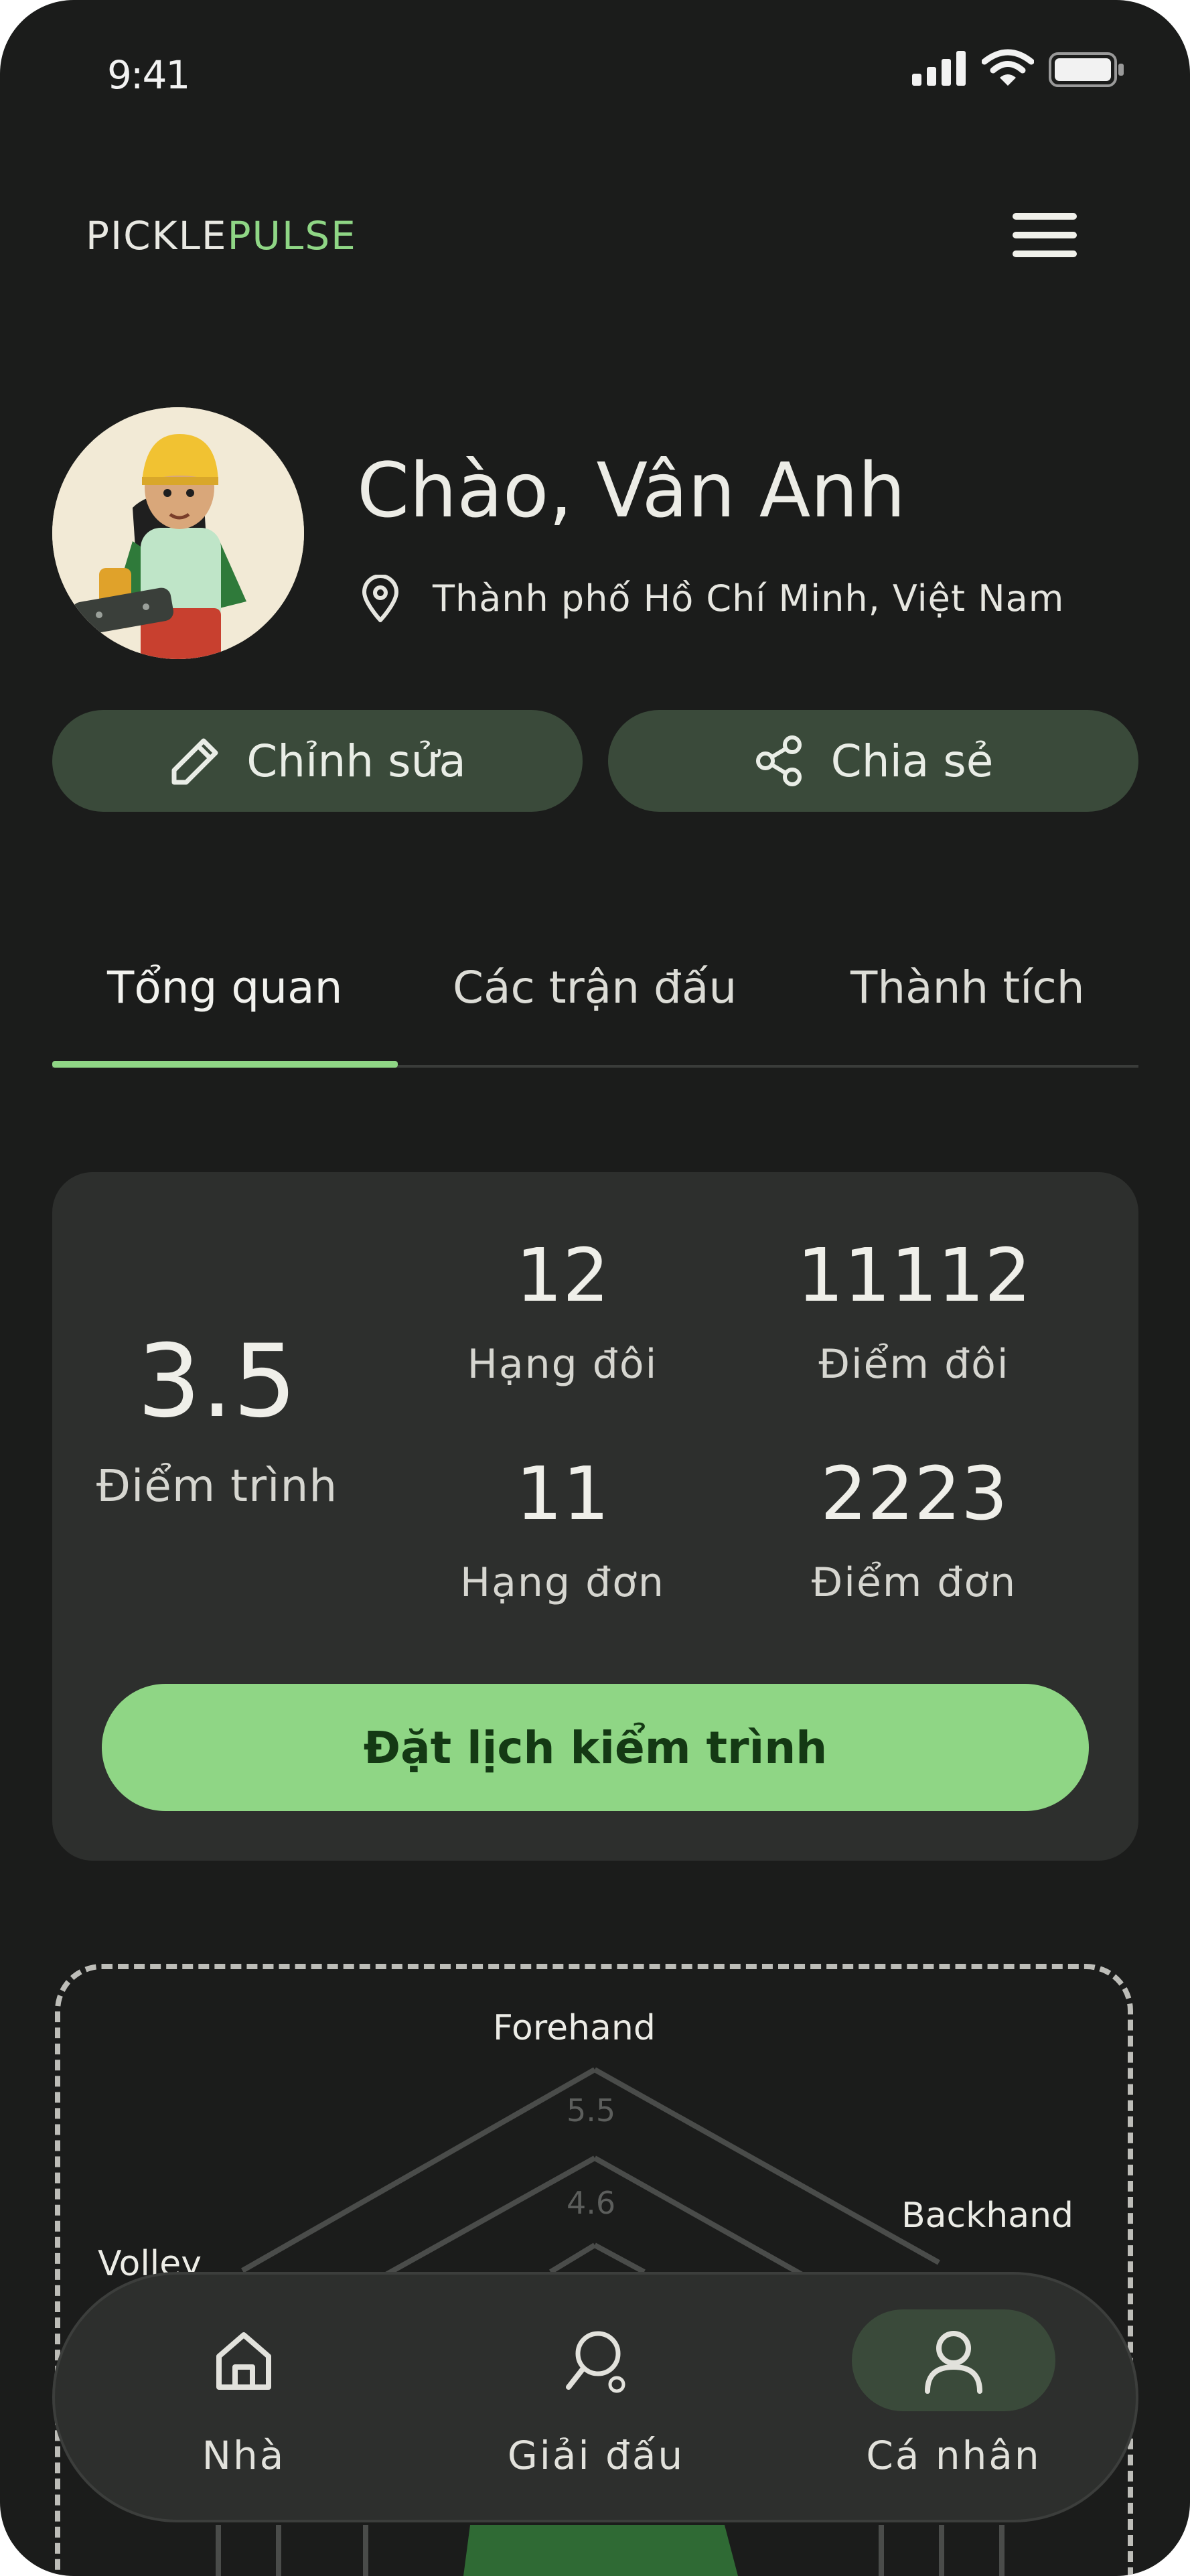 This screenshot has width=1190, height=2576. I want to click on location-pin-icon, so click(380, 598).